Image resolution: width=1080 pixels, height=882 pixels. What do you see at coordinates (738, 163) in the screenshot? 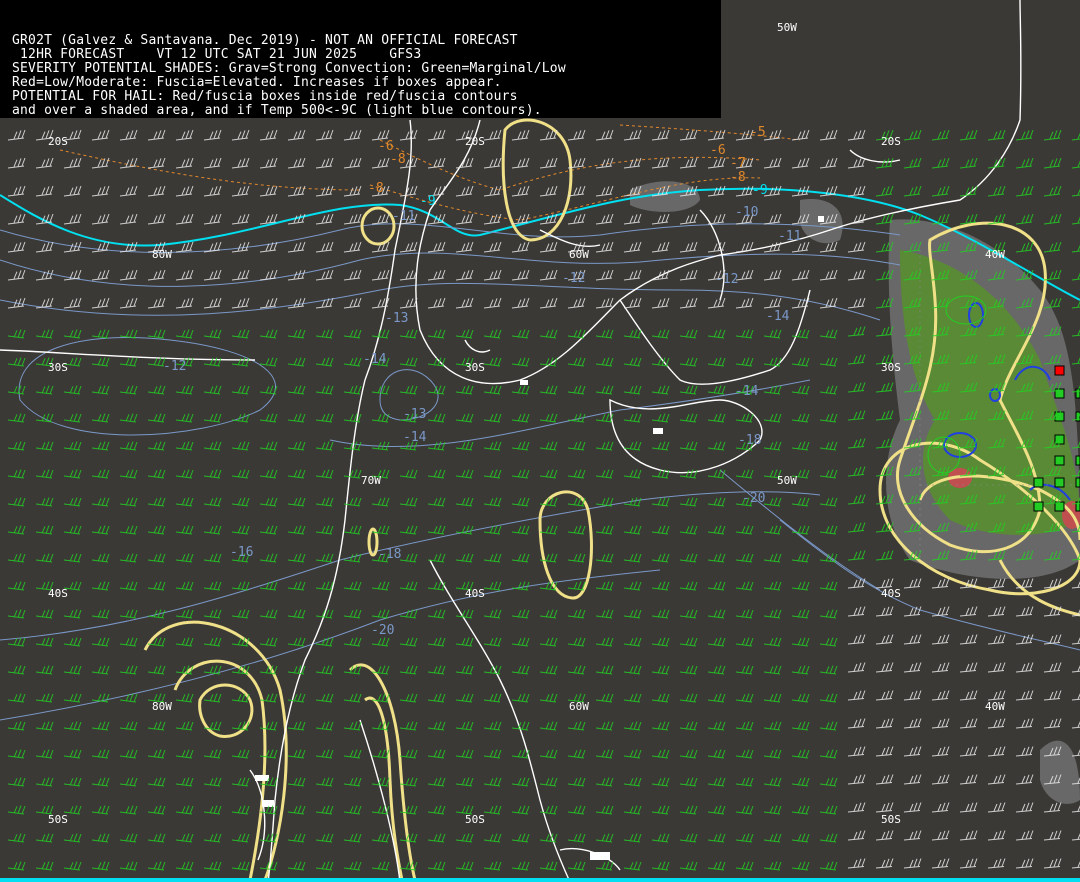
I see `isotherm-label: -7` at bounding box center [738, 163].